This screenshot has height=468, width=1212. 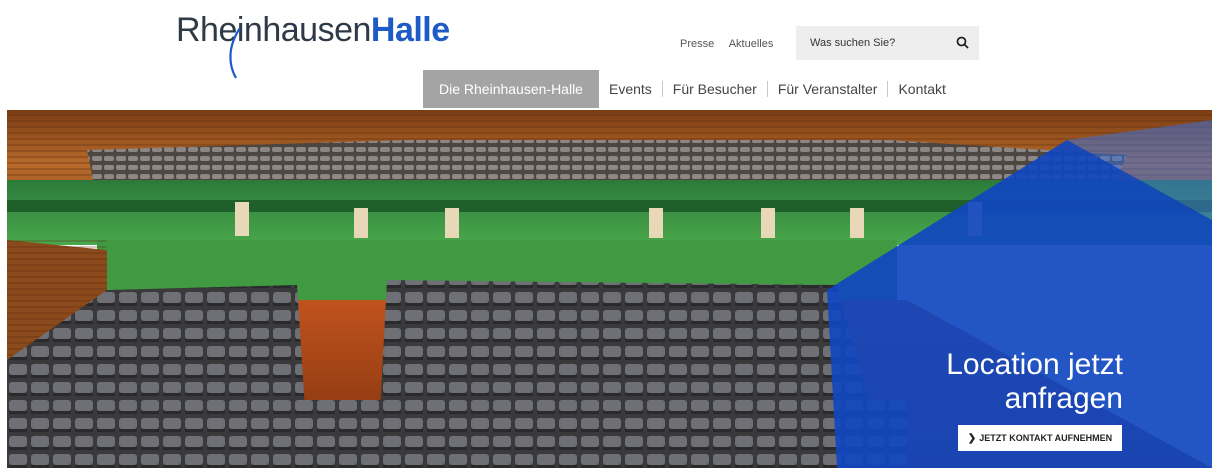 What do you see at coordinates (868, 43) in the screenshot?
I see `search-input` at bounding box center [868, 43].